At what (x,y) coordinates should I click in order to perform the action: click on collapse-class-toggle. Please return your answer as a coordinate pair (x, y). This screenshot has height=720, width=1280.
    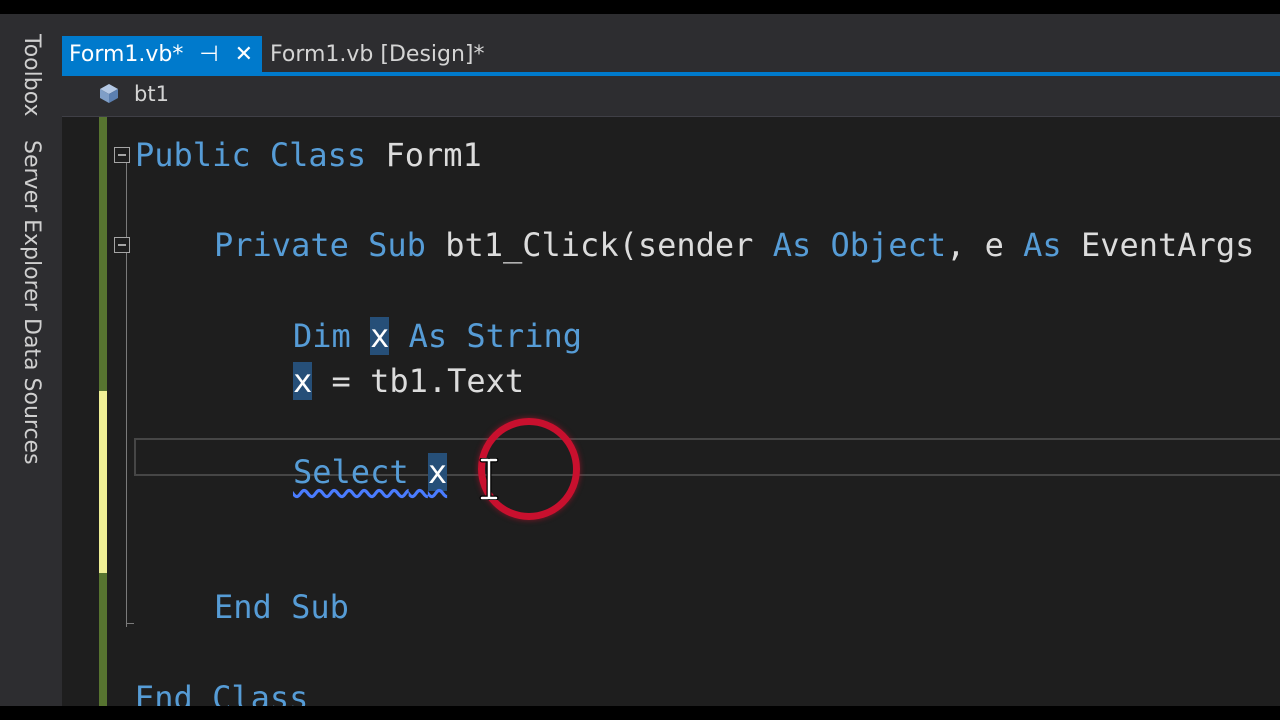
    Looking at the image, I should click on (122, 155).